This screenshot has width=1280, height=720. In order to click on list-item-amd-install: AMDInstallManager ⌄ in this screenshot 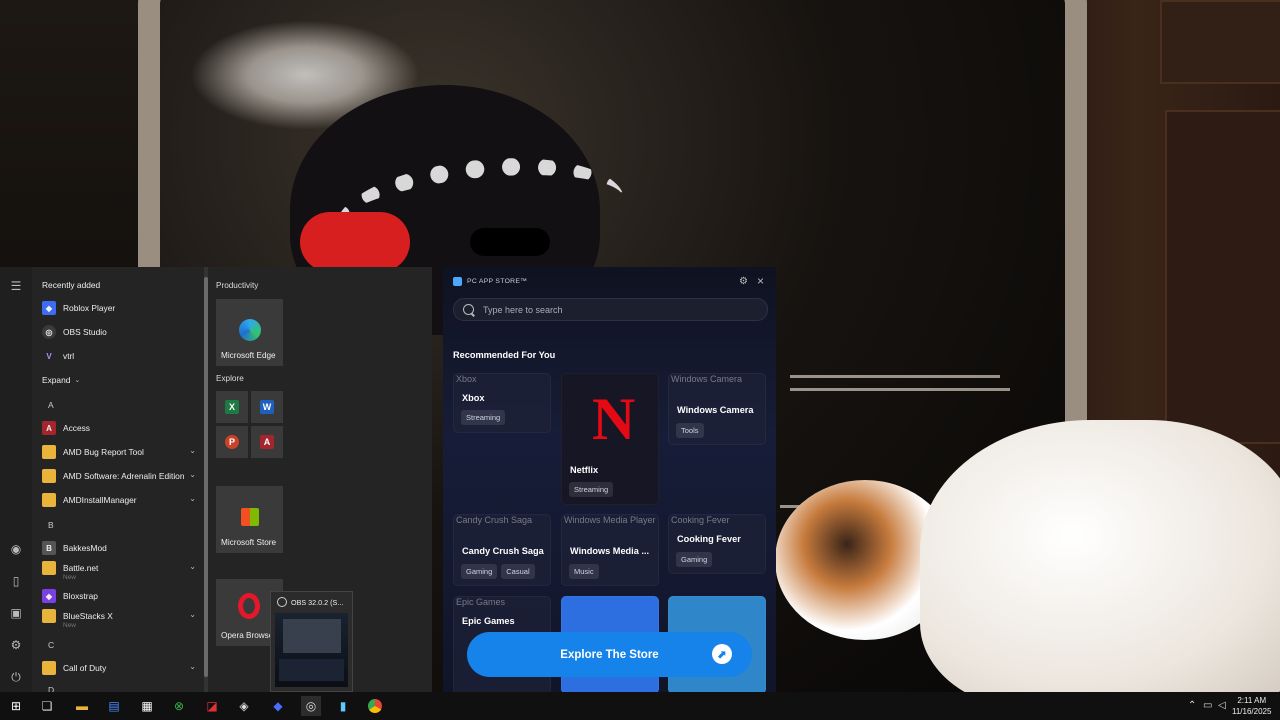, I will do `click(122, 500)`.